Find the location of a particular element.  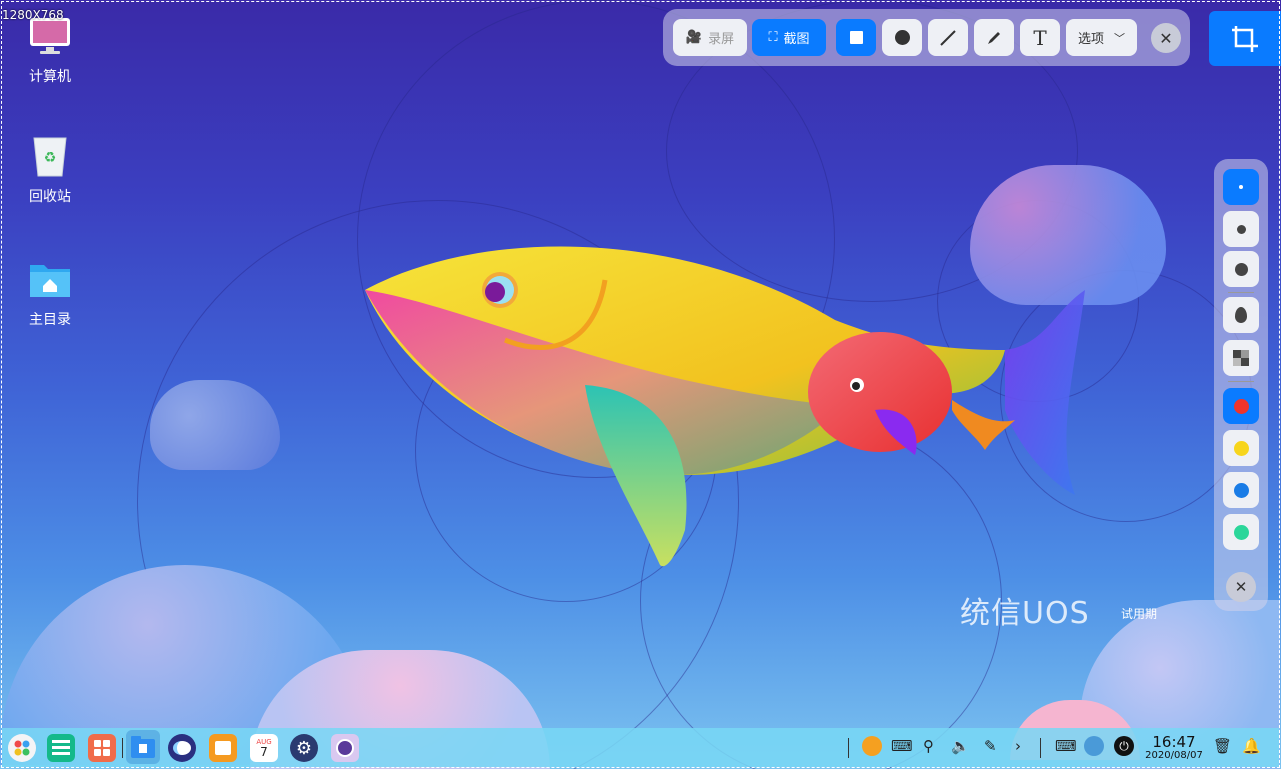

usb-icon: ⚲ is located at coordinates (928, 746).